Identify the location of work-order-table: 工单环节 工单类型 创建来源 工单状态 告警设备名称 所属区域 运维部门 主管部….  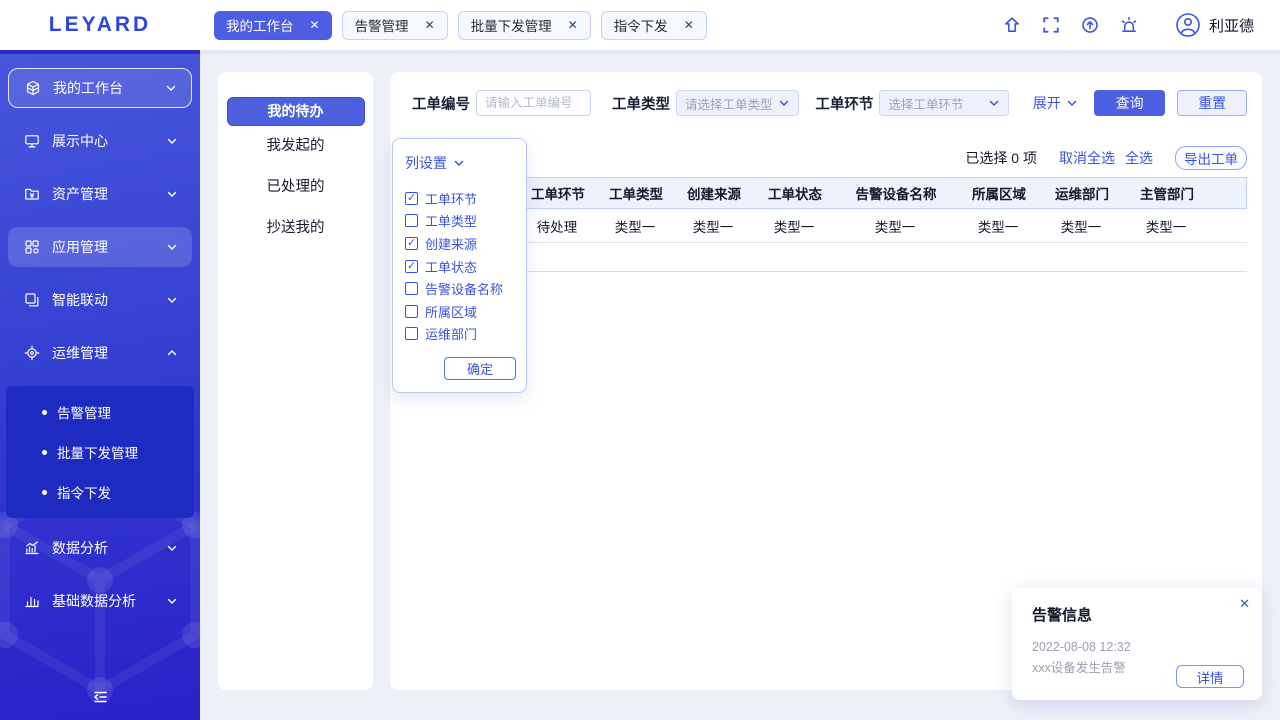
(829, 224).